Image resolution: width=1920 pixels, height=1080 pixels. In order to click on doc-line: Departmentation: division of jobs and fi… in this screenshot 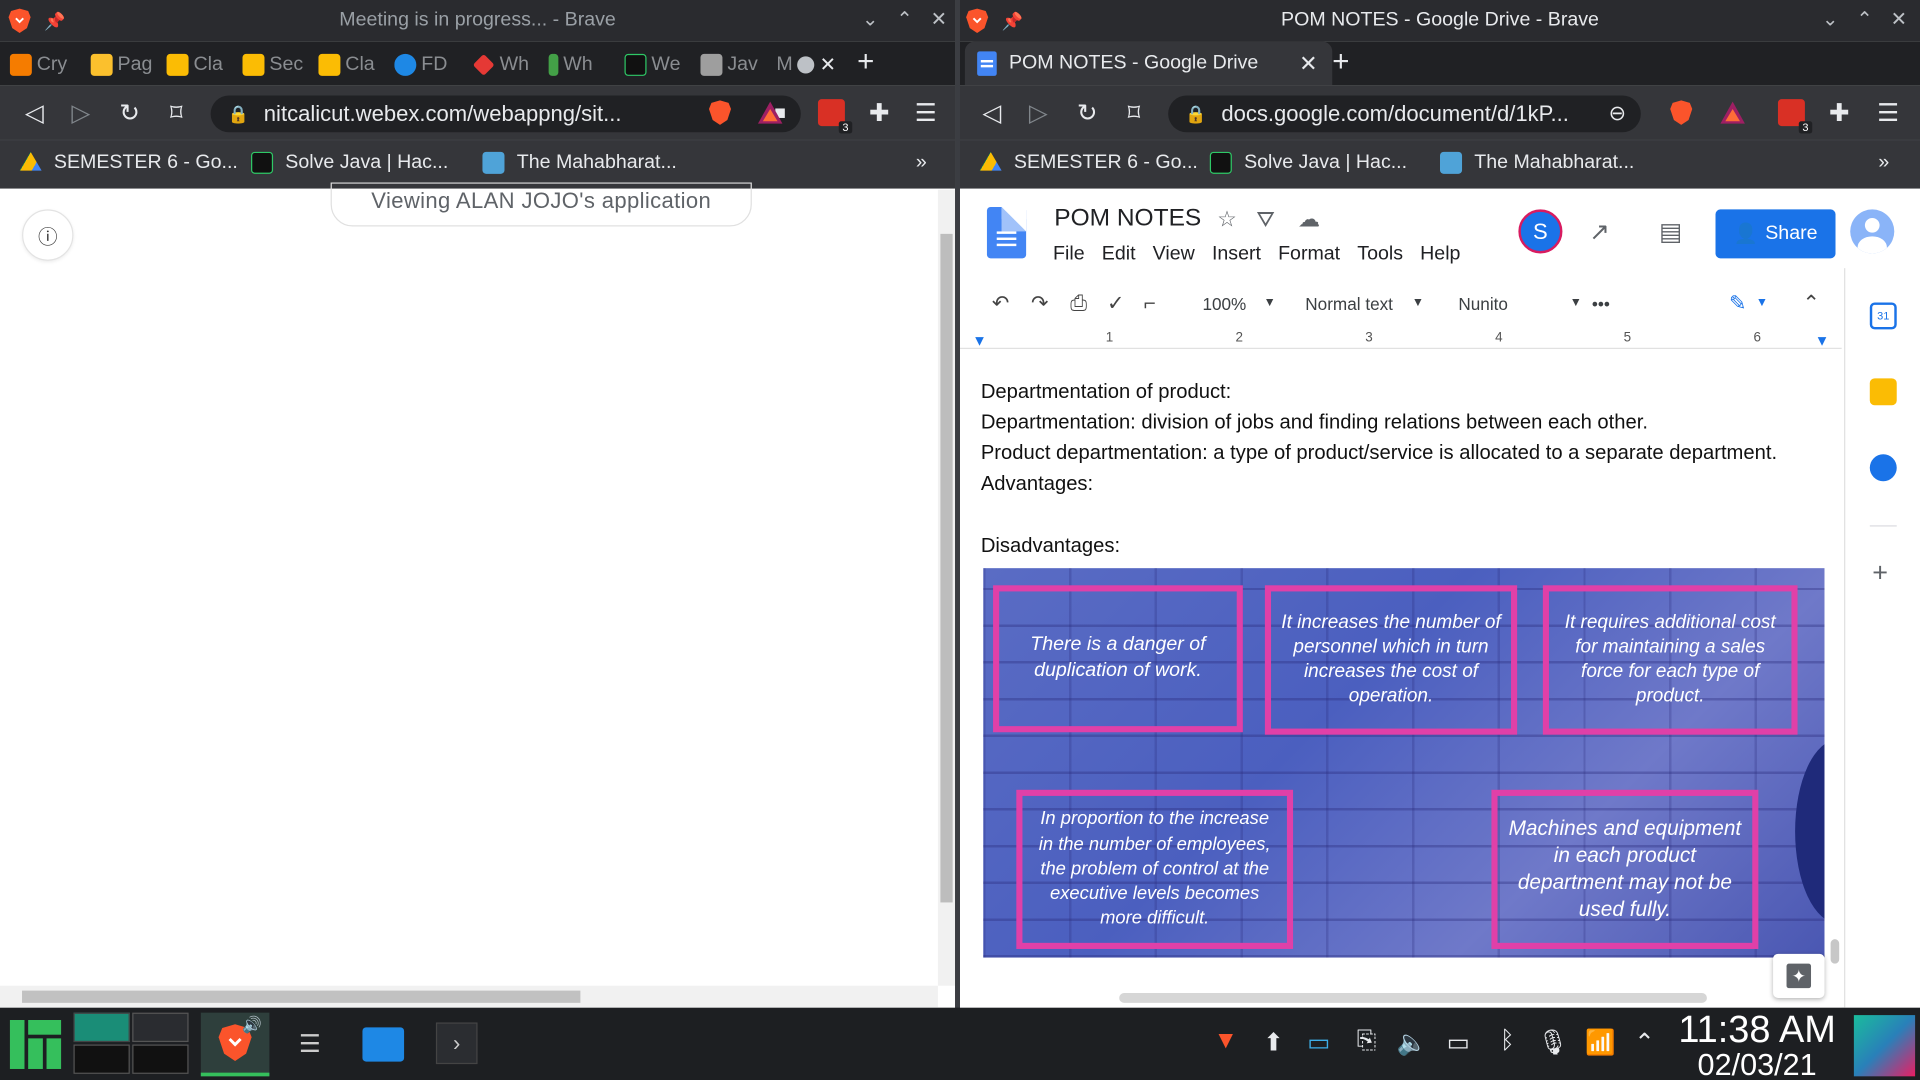, I will do `click(1314, 422)`.